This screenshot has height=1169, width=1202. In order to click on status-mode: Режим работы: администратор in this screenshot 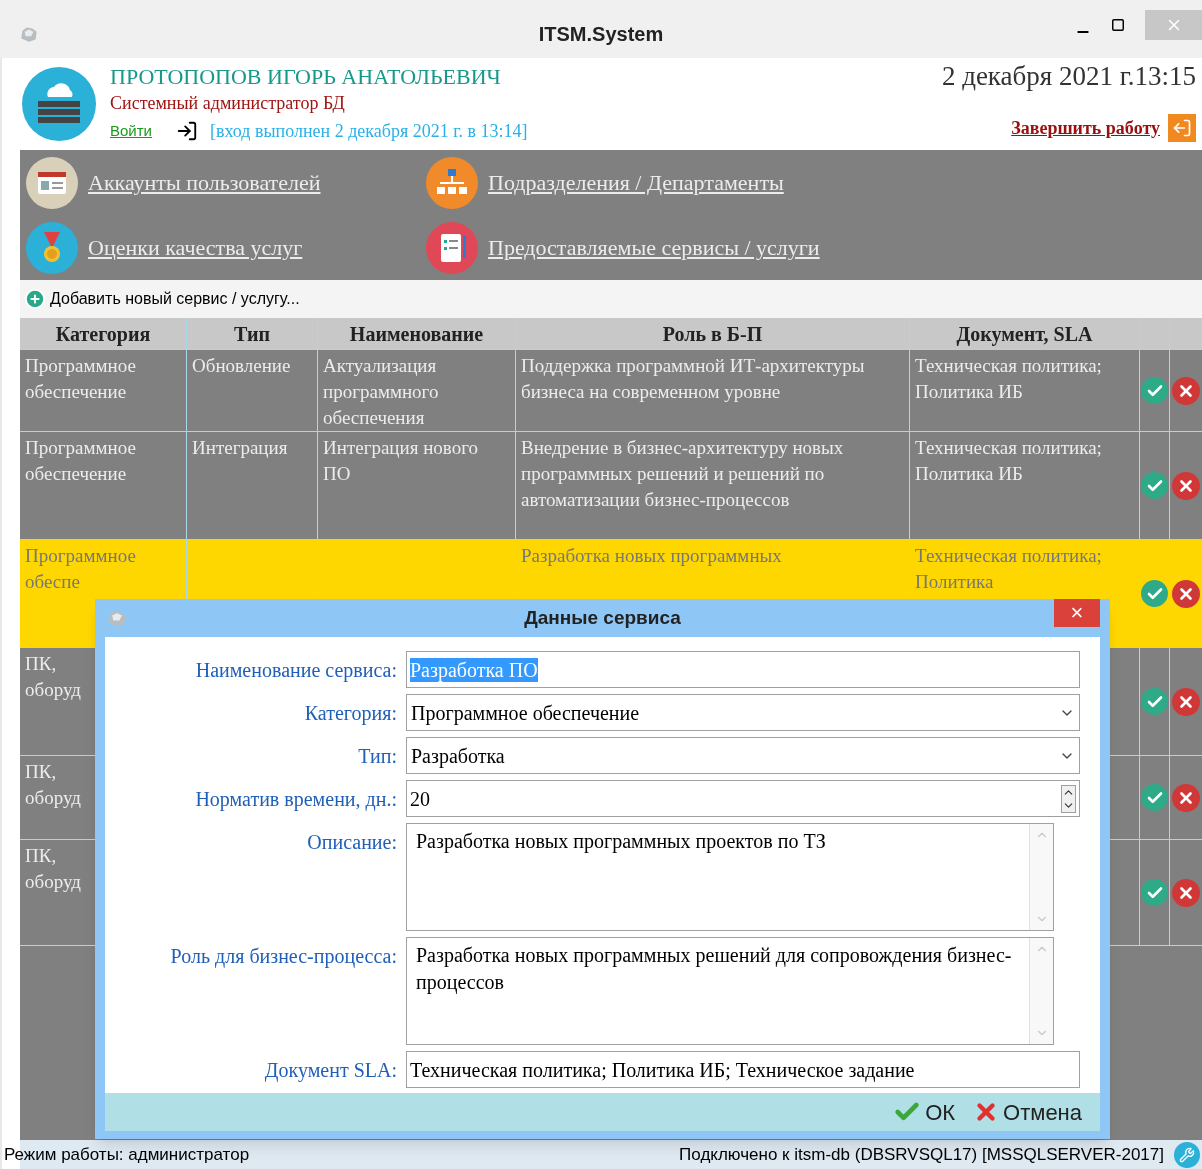, I will do `click(127, 1154)`.